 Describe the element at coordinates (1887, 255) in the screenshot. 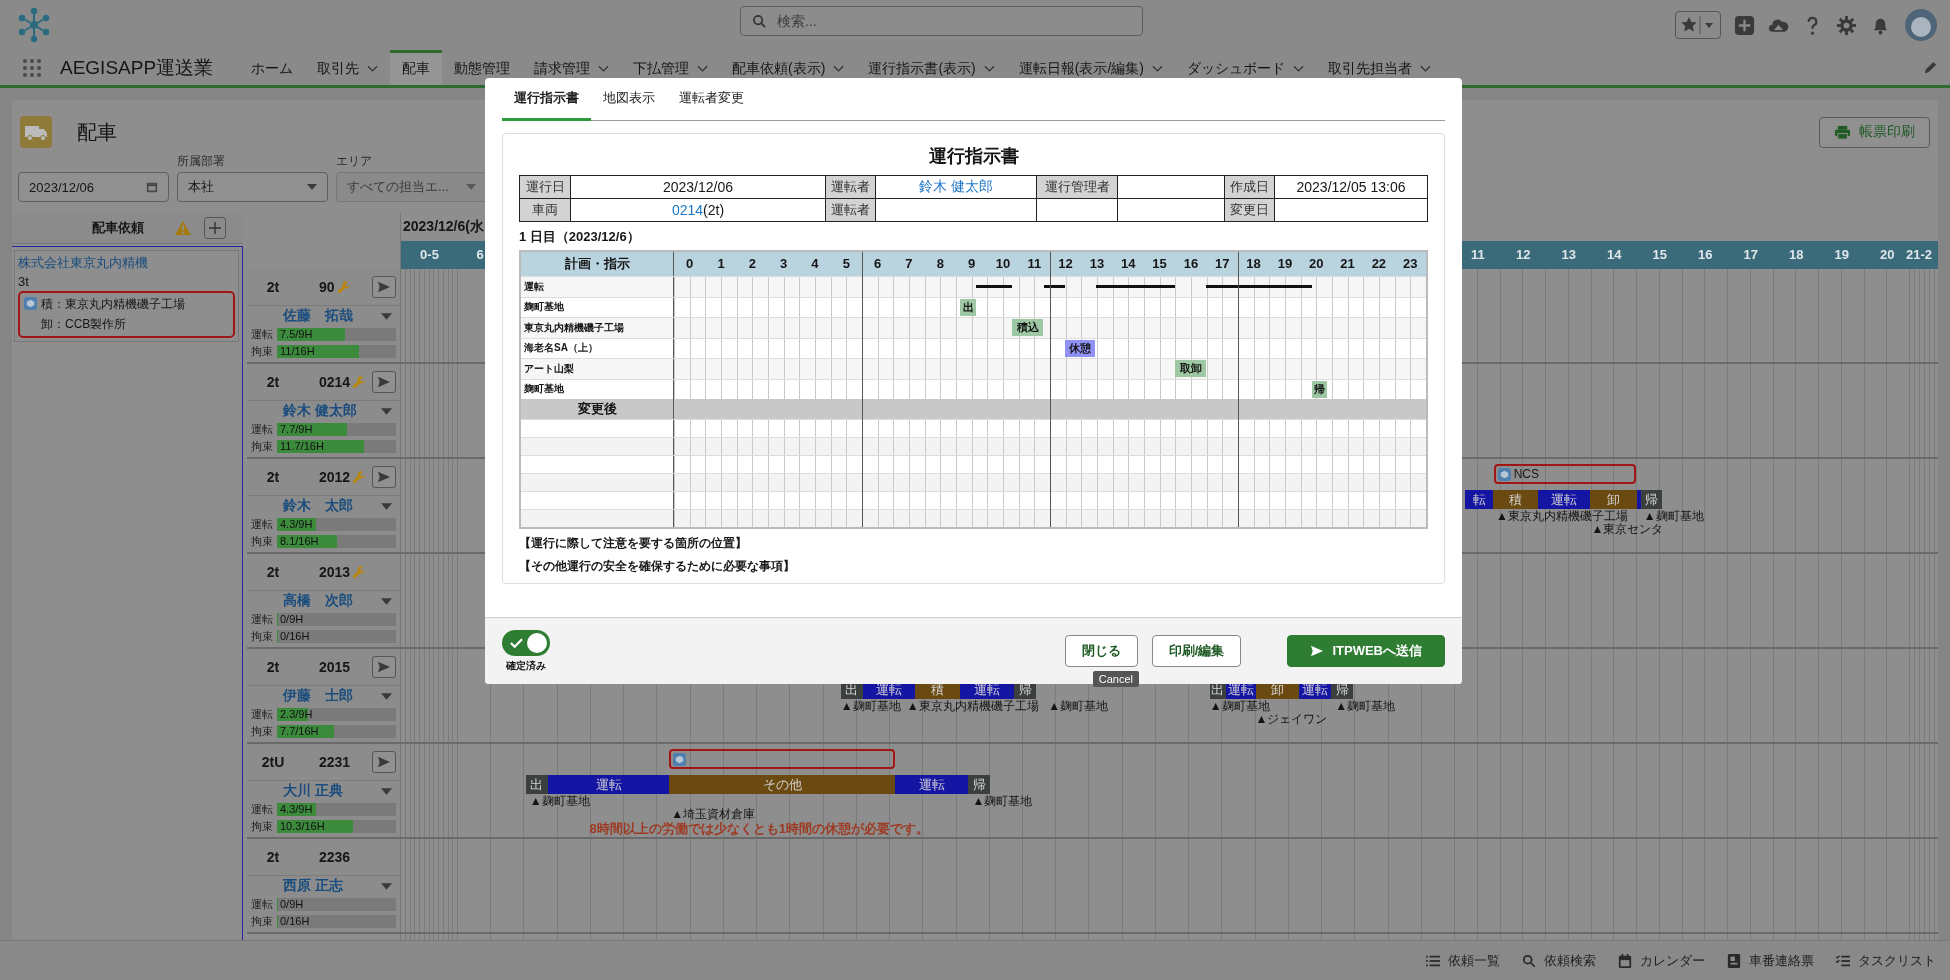

I see `hour-label: 20` at that location.